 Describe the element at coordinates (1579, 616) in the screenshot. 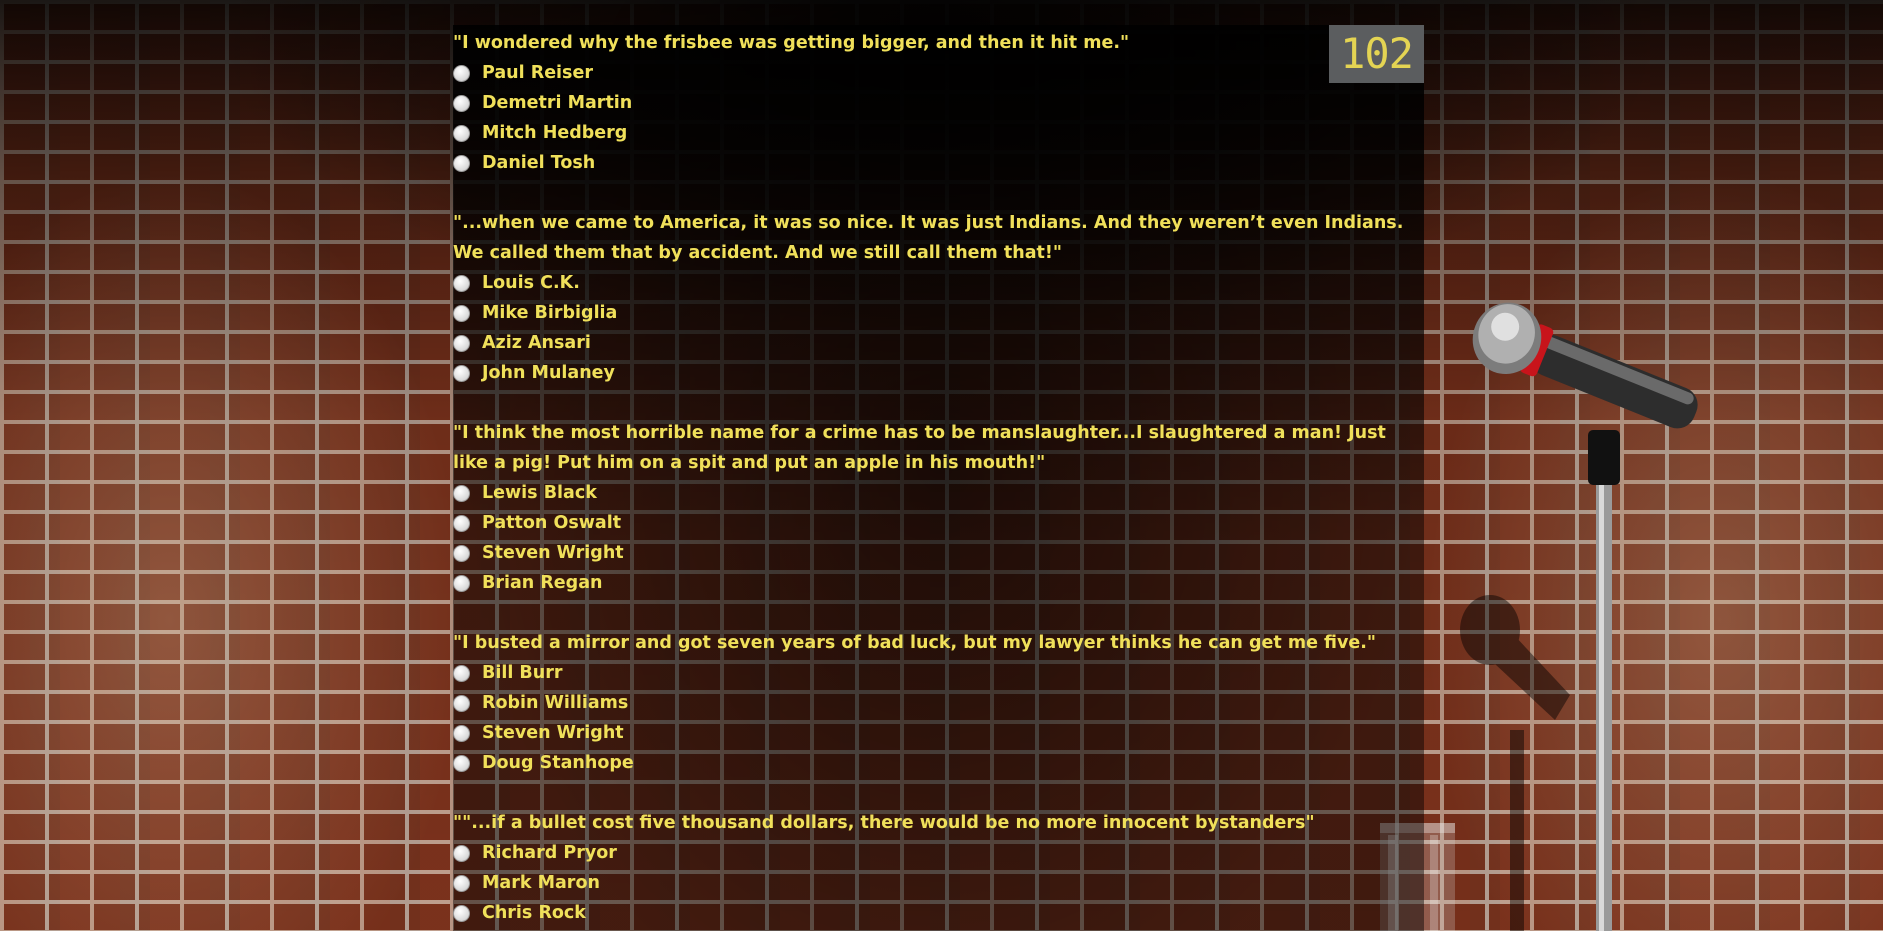

I see `microphone-stand-icon` at that location.